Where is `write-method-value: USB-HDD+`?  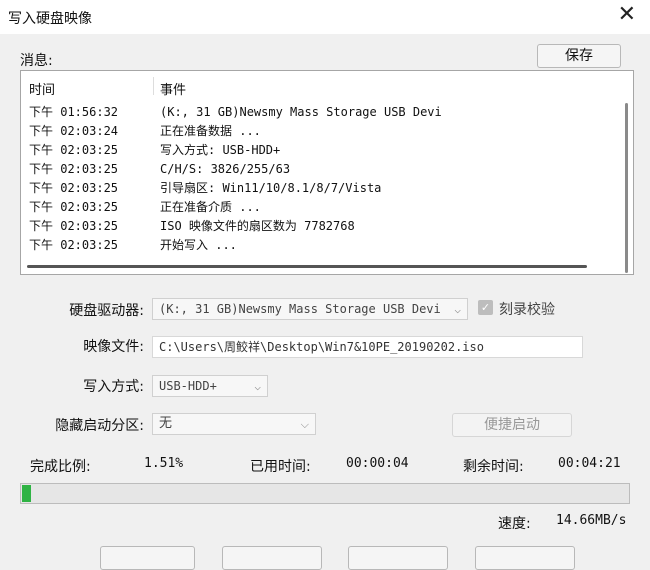 write-method-value: USB-HDD+ is located at coordinates (188, 386).